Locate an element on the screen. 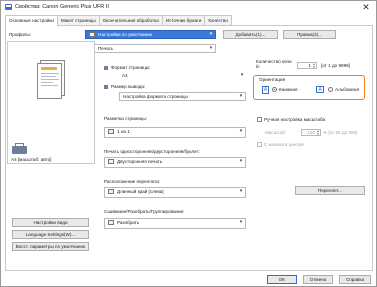 Image resolution: width=377 pixels, height=287 pixels. portrait-icon: A is located at coordinates (265, 90).